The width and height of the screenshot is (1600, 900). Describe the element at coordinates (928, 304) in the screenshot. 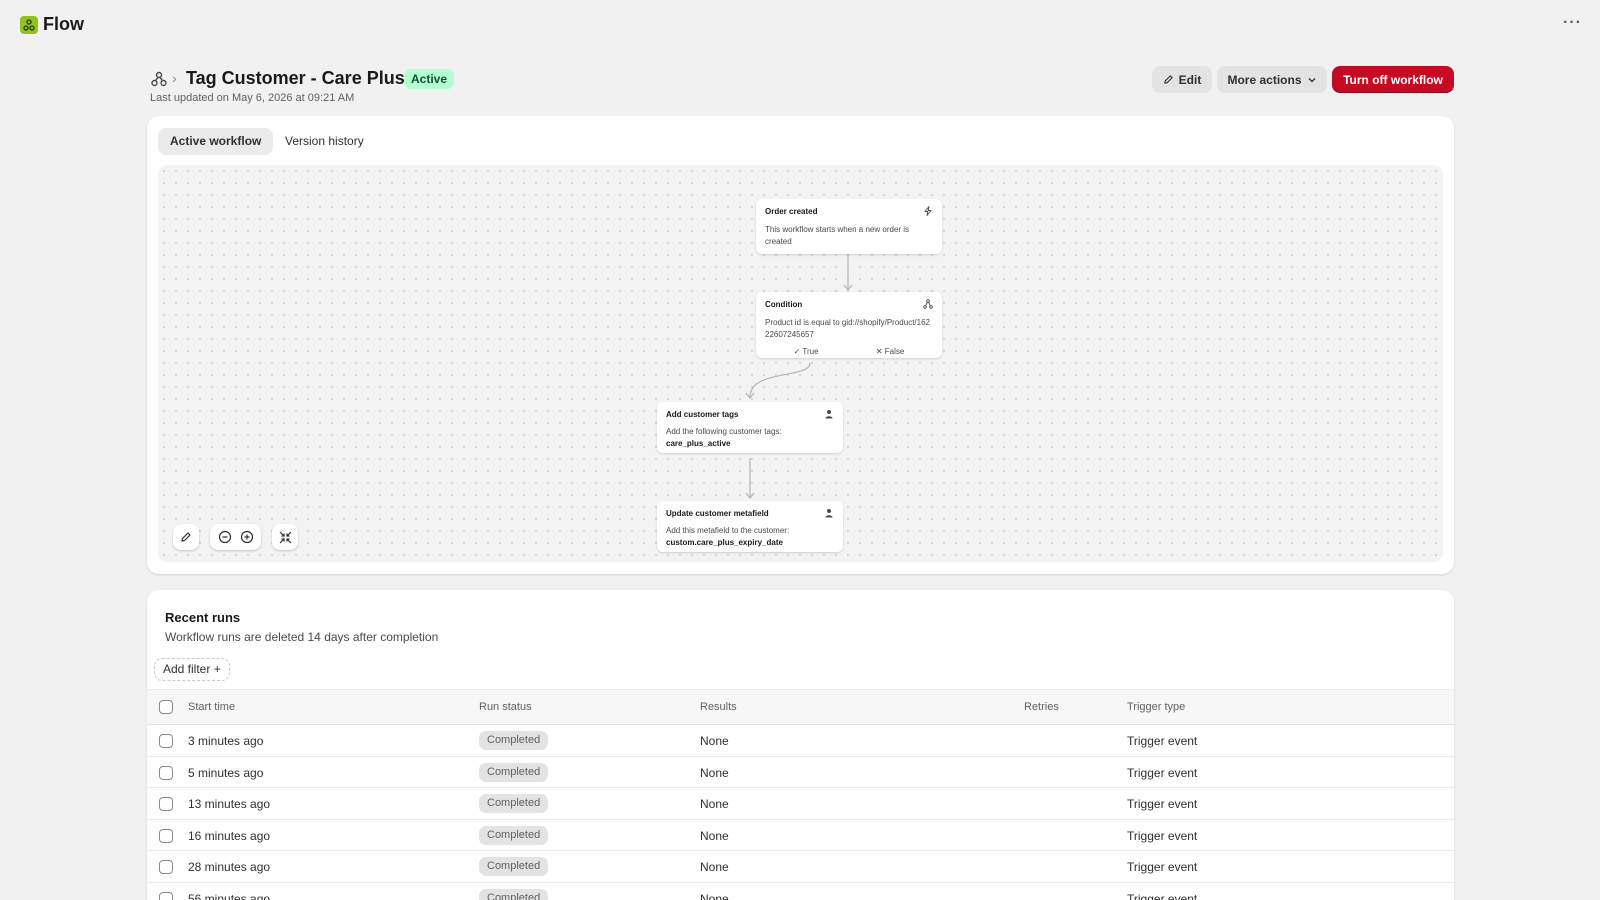

I see `branch-icon` at that location.